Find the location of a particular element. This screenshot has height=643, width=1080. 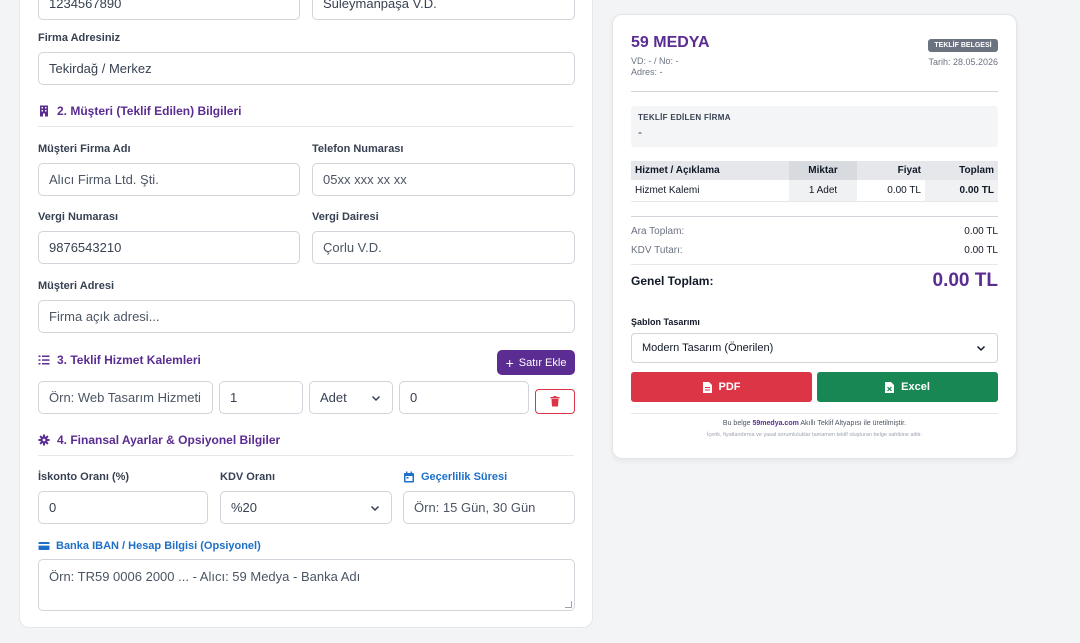

table-row: Hizmet Kalemi 1 Adet 0.00 TL 0.00 TL is located at coordinates (814, 191).